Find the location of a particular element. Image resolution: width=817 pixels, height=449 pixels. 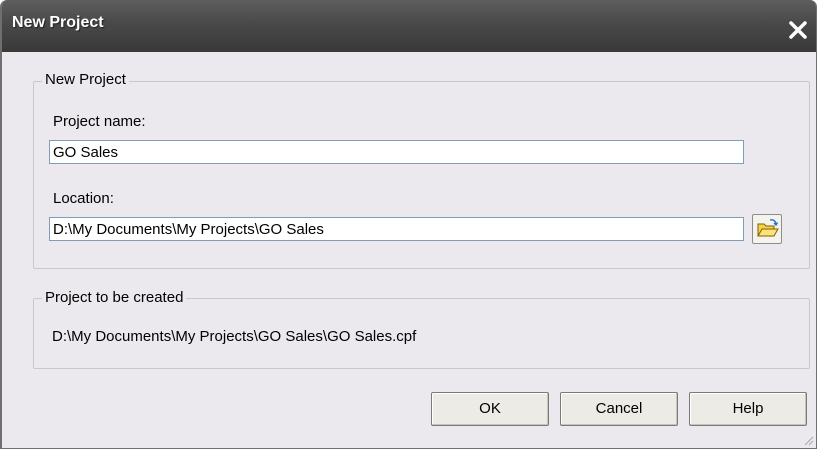

resize-grip-icon is located at coordinates (808, 440).